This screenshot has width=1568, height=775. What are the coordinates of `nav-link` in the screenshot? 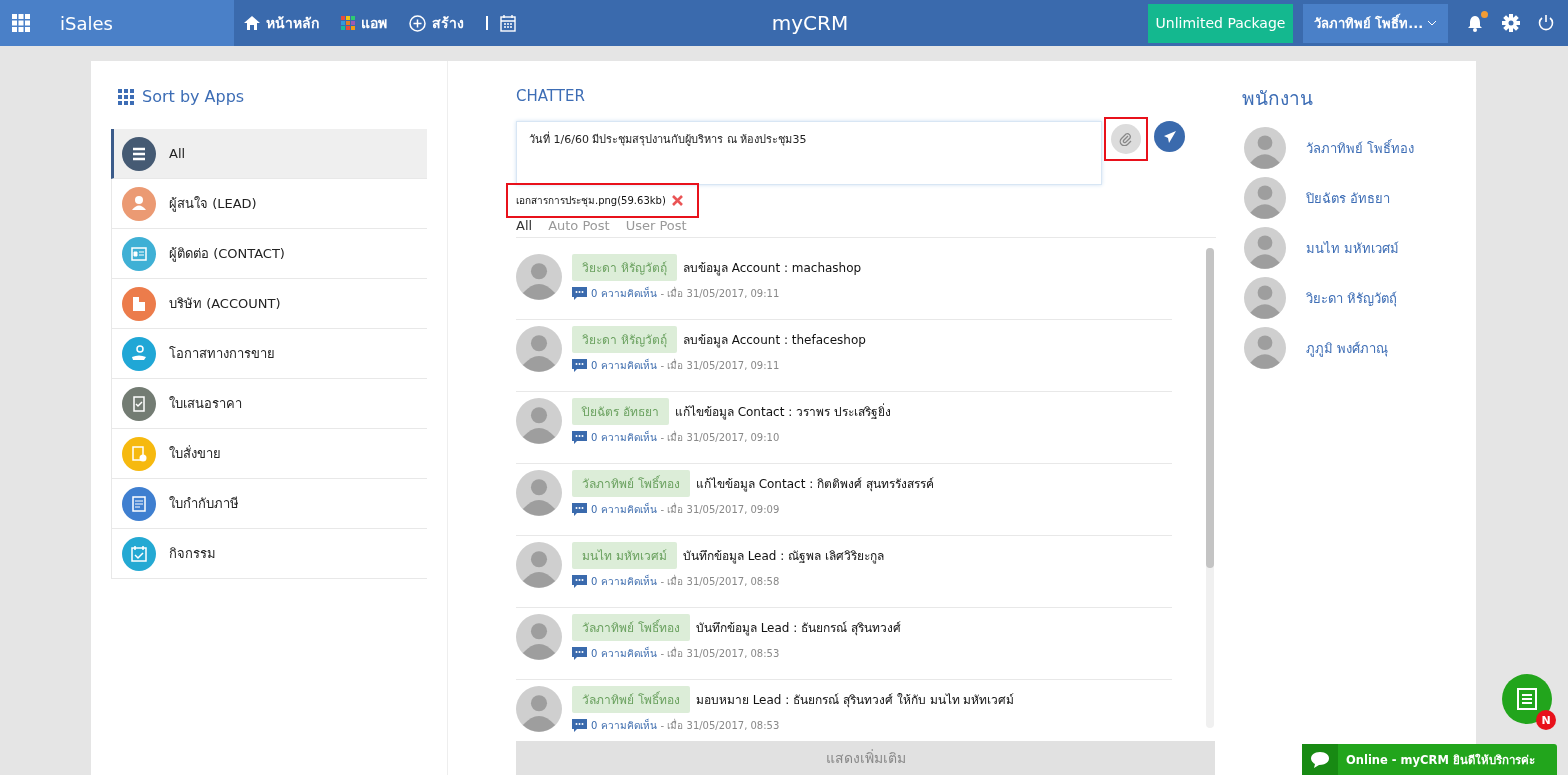 It's located at (501, 23).